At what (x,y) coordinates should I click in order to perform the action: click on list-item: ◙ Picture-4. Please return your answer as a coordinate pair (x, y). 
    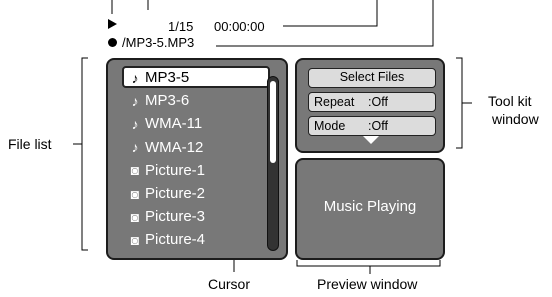
    Looking at the image, I should click on (166, 239).